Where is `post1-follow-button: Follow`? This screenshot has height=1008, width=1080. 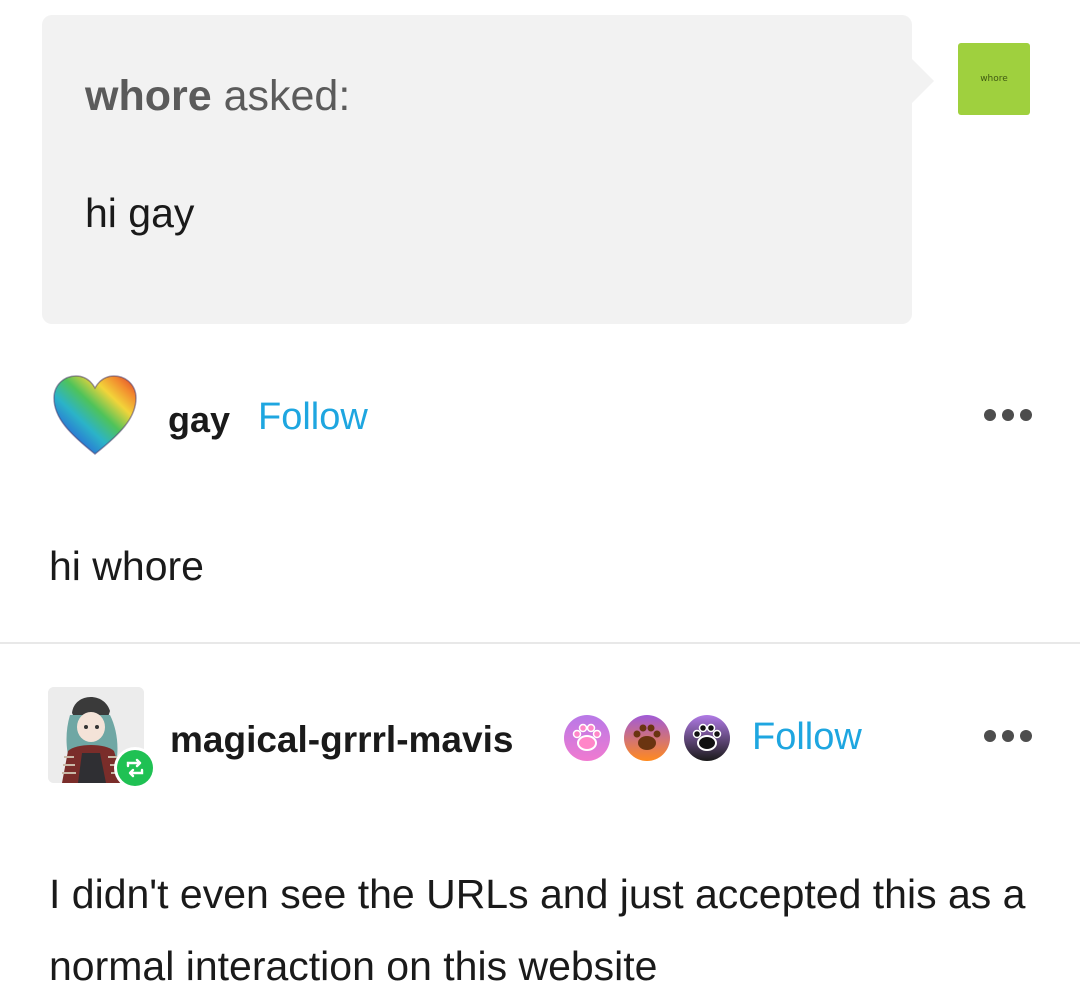 post1-follow-button: Follow is located at coordinates (313, 417).